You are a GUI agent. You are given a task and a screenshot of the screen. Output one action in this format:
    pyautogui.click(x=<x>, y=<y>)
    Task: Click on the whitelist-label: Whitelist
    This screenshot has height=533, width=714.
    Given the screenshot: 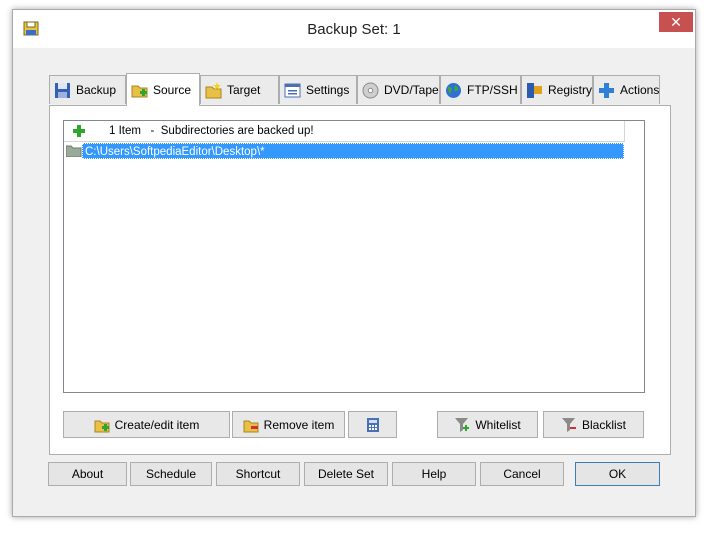 What is the action you would take?
    pyautogui.click(x=498, y=424)
    